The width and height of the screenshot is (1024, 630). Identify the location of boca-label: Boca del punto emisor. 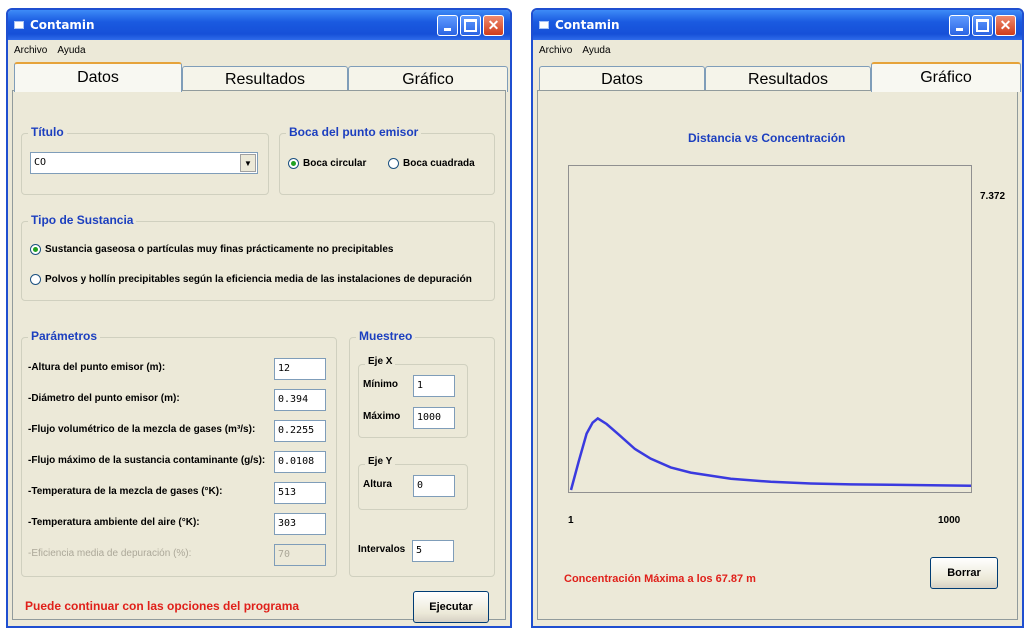
(354, 132).